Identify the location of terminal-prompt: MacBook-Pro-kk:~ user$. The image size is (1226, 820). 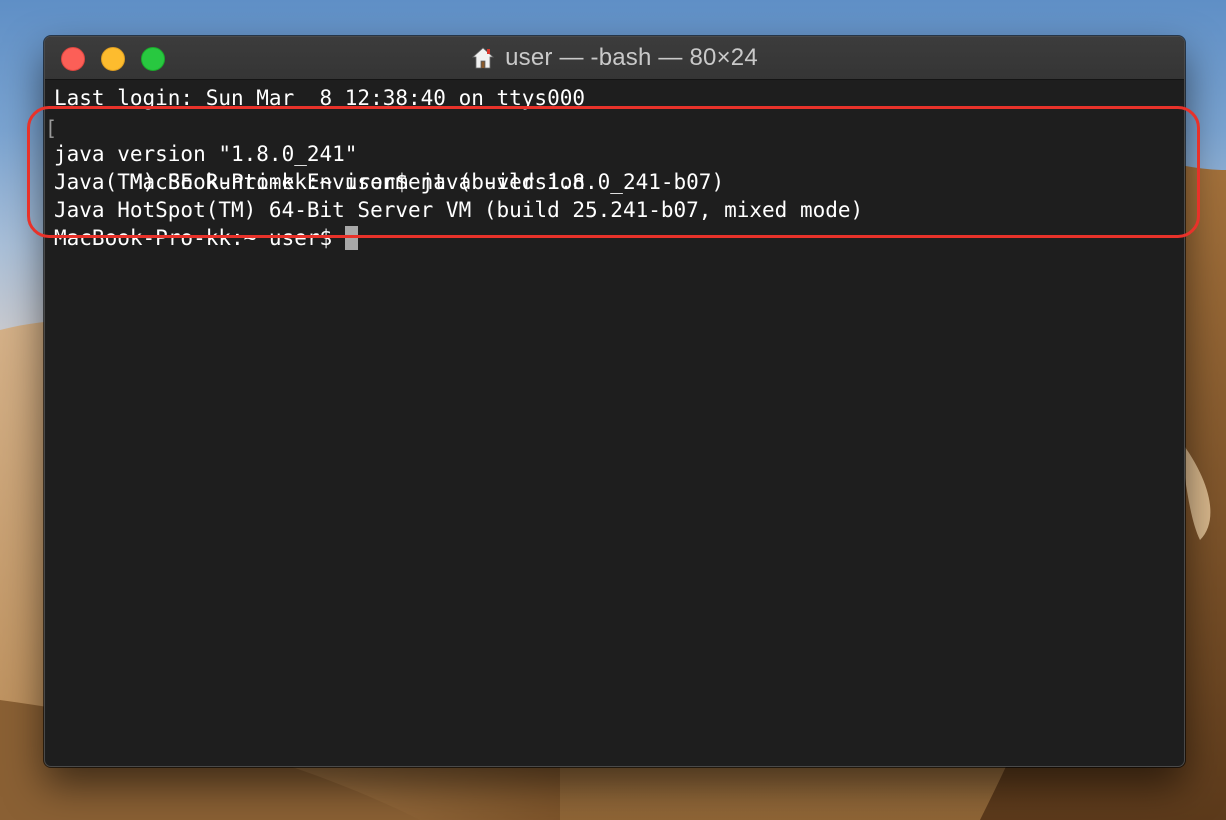
(199, 238).